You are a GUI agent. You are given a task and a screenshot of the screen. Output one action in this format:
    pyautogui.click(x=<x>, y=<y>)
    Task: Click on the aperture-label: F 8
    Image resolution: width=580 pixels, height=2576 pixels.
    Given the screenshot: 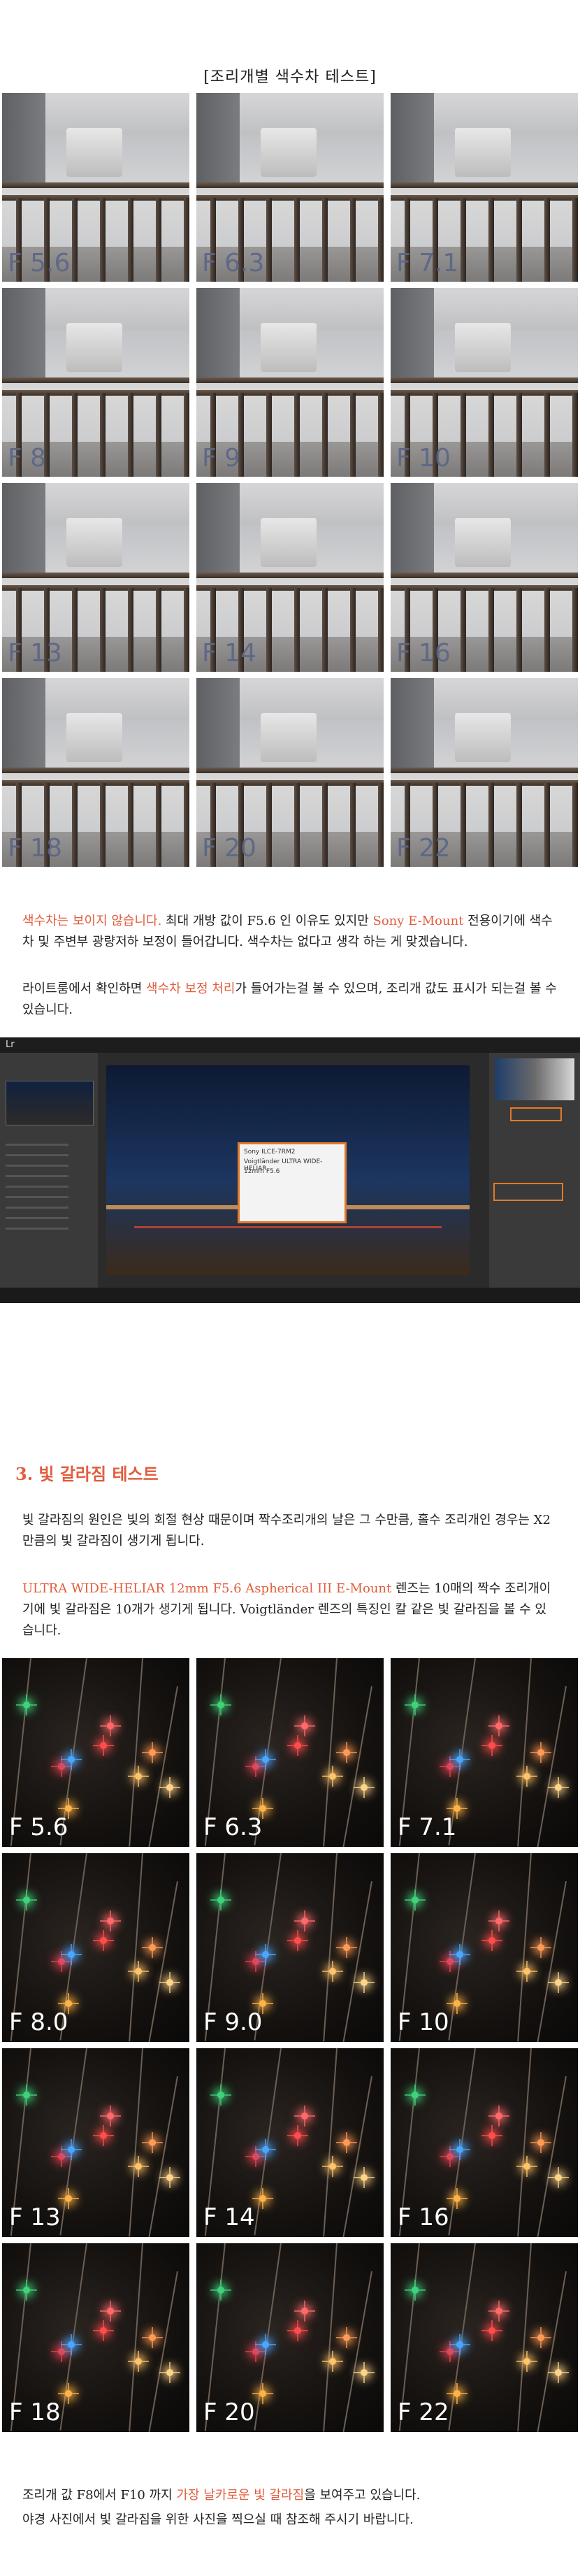 What is the action you would take?
    pyautogui.click(x=28, y=458)
    